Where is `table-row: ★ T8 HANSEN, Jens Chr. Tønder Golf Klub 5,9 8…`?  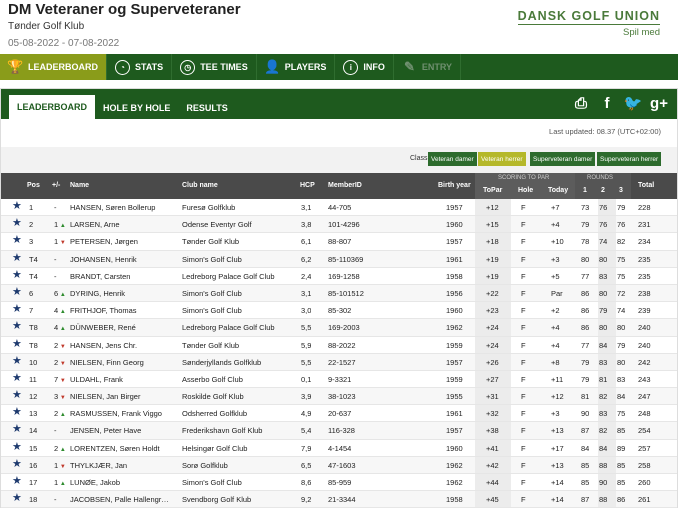 table-row: ★ T8 HANSEN, Jens Chr. Tønder Golf Klub 5,9 8… is located at coordinates (339, 345).